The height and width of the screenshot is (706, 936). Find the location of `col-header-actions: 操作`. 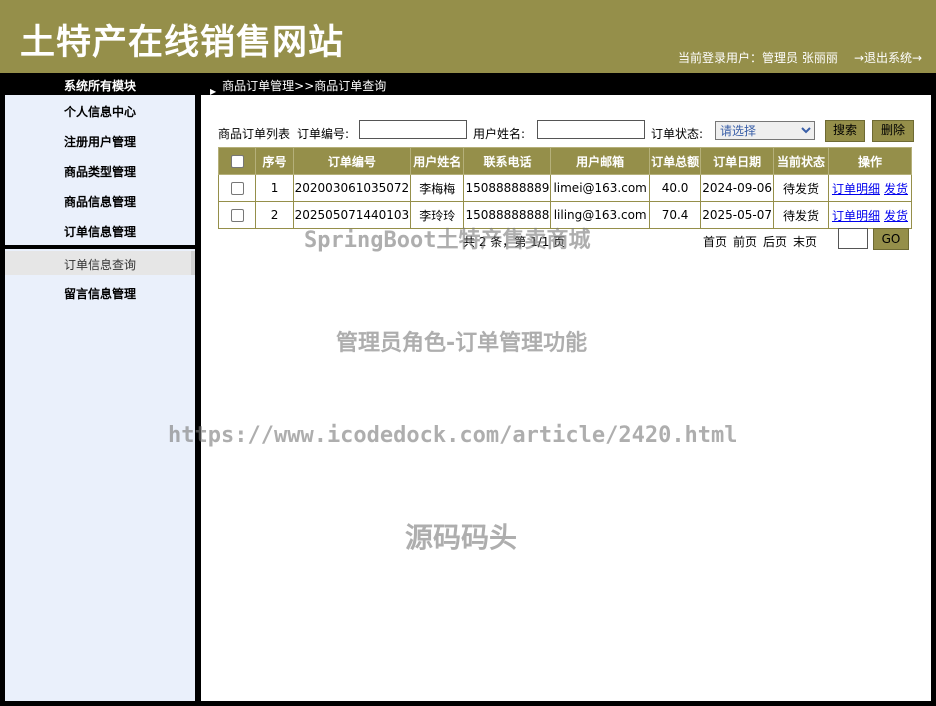

col-header-actions: 操作 is located at coordinates (870, 161).